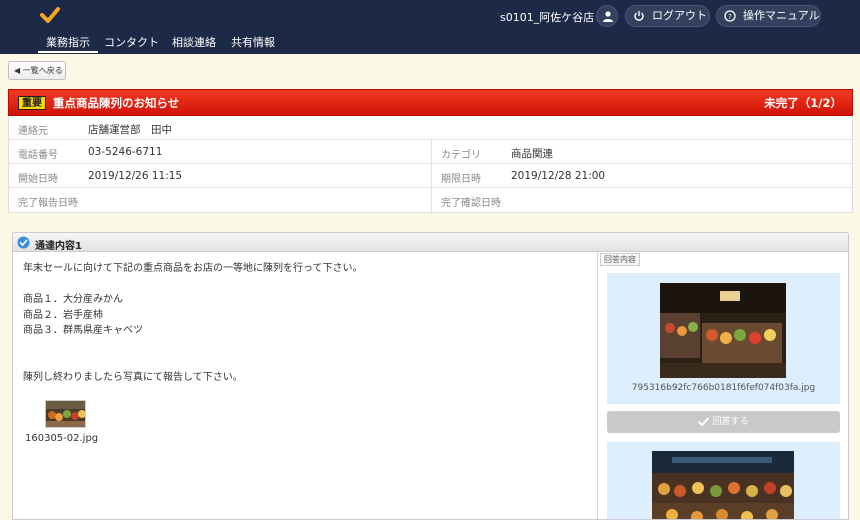 The height and width of the screenshot is (520, 860). I want to click on start-label: 開始日時, so click(38, 179).